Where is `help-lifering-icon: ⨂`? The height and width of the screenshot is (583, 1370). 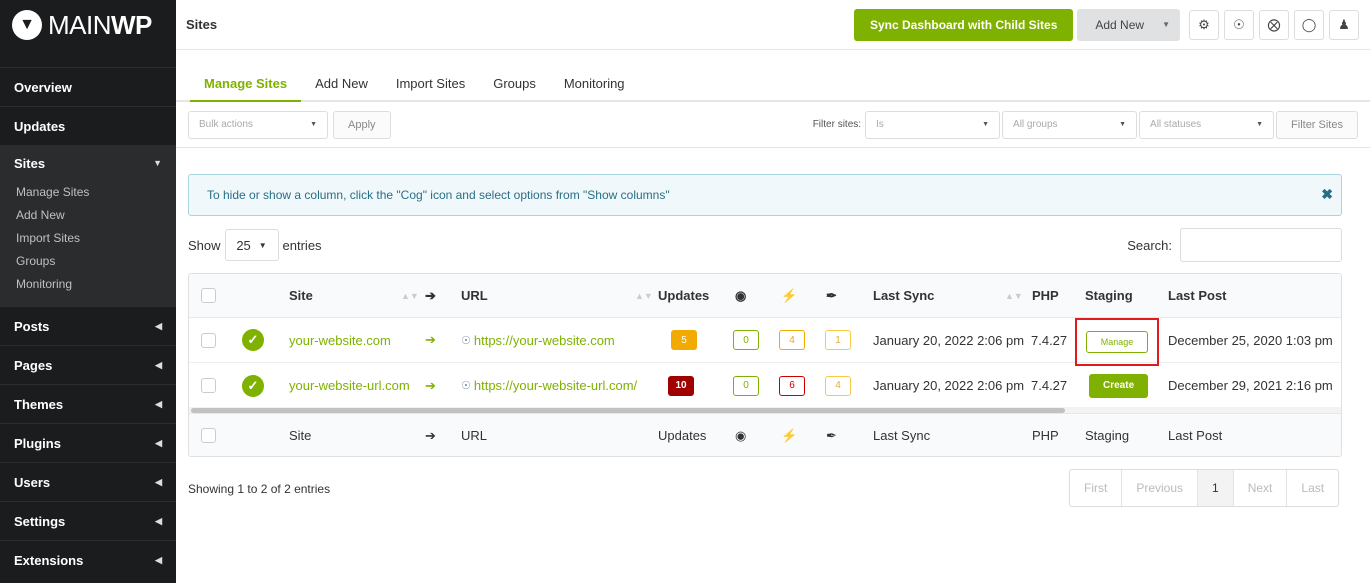 help-lifering-icon: ⨂ is located at coordinates (1274, 24).